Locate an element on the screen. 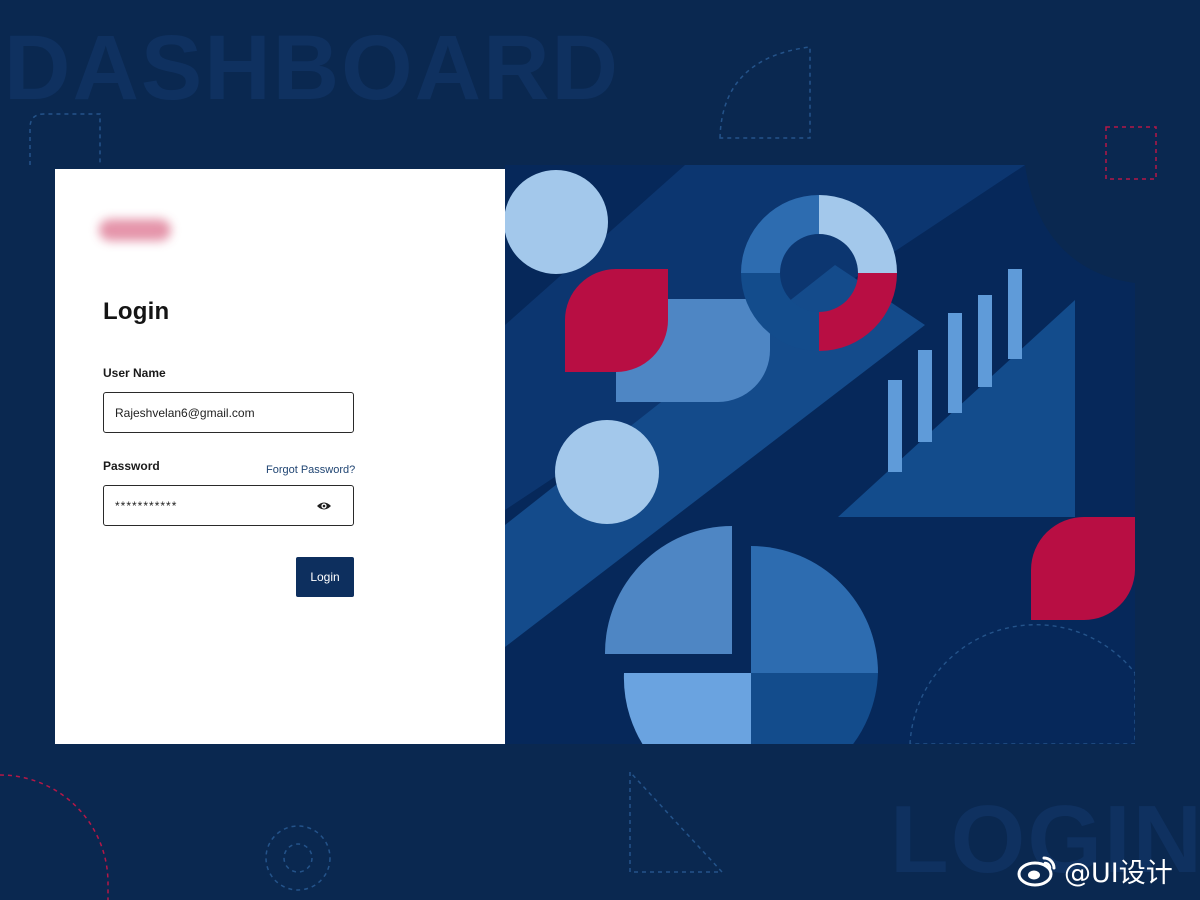 This screenshot has height=900, width=1200. username-label: User Name is located at coordinates (134, 373).